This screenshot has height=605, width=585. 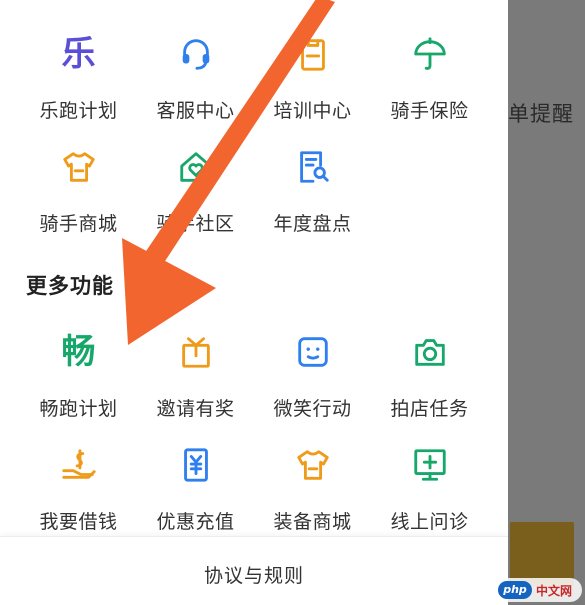 What do you see at coordinates (78, 224) in the screenshot?
I see `menu-item-label: 骑手商城` at bounding box center [78, 224].